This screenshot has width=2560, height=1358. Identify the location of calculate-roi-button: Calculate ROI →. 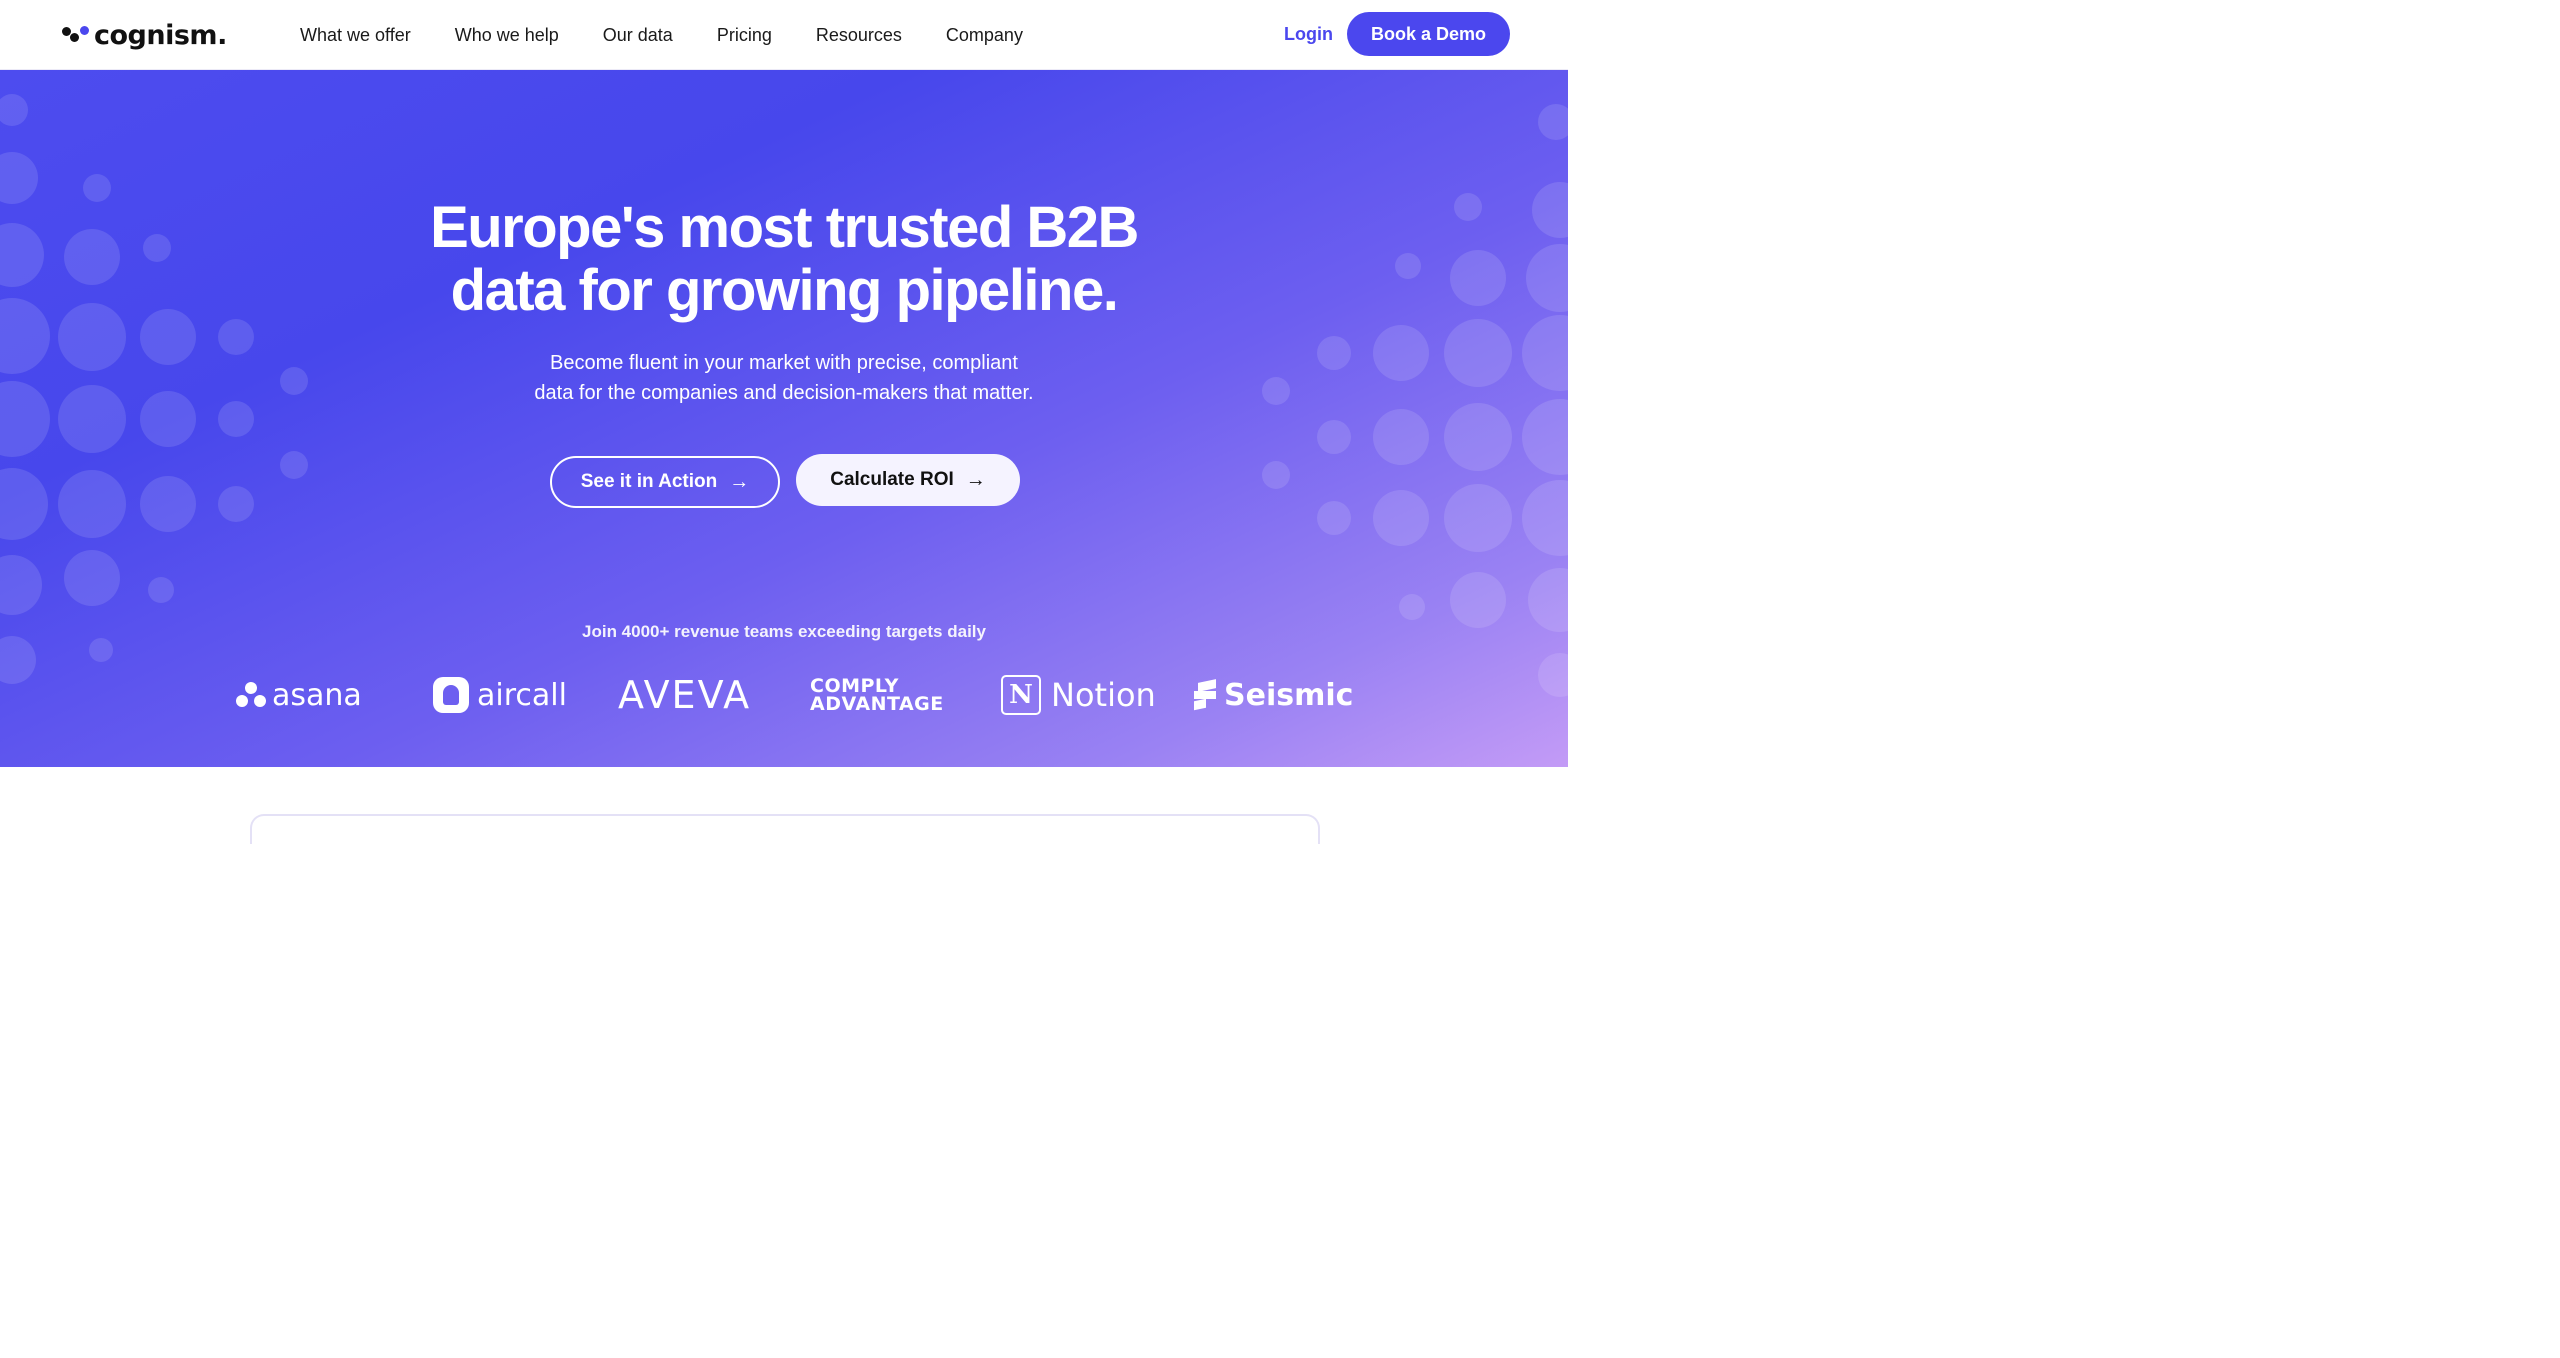
(908, 480).